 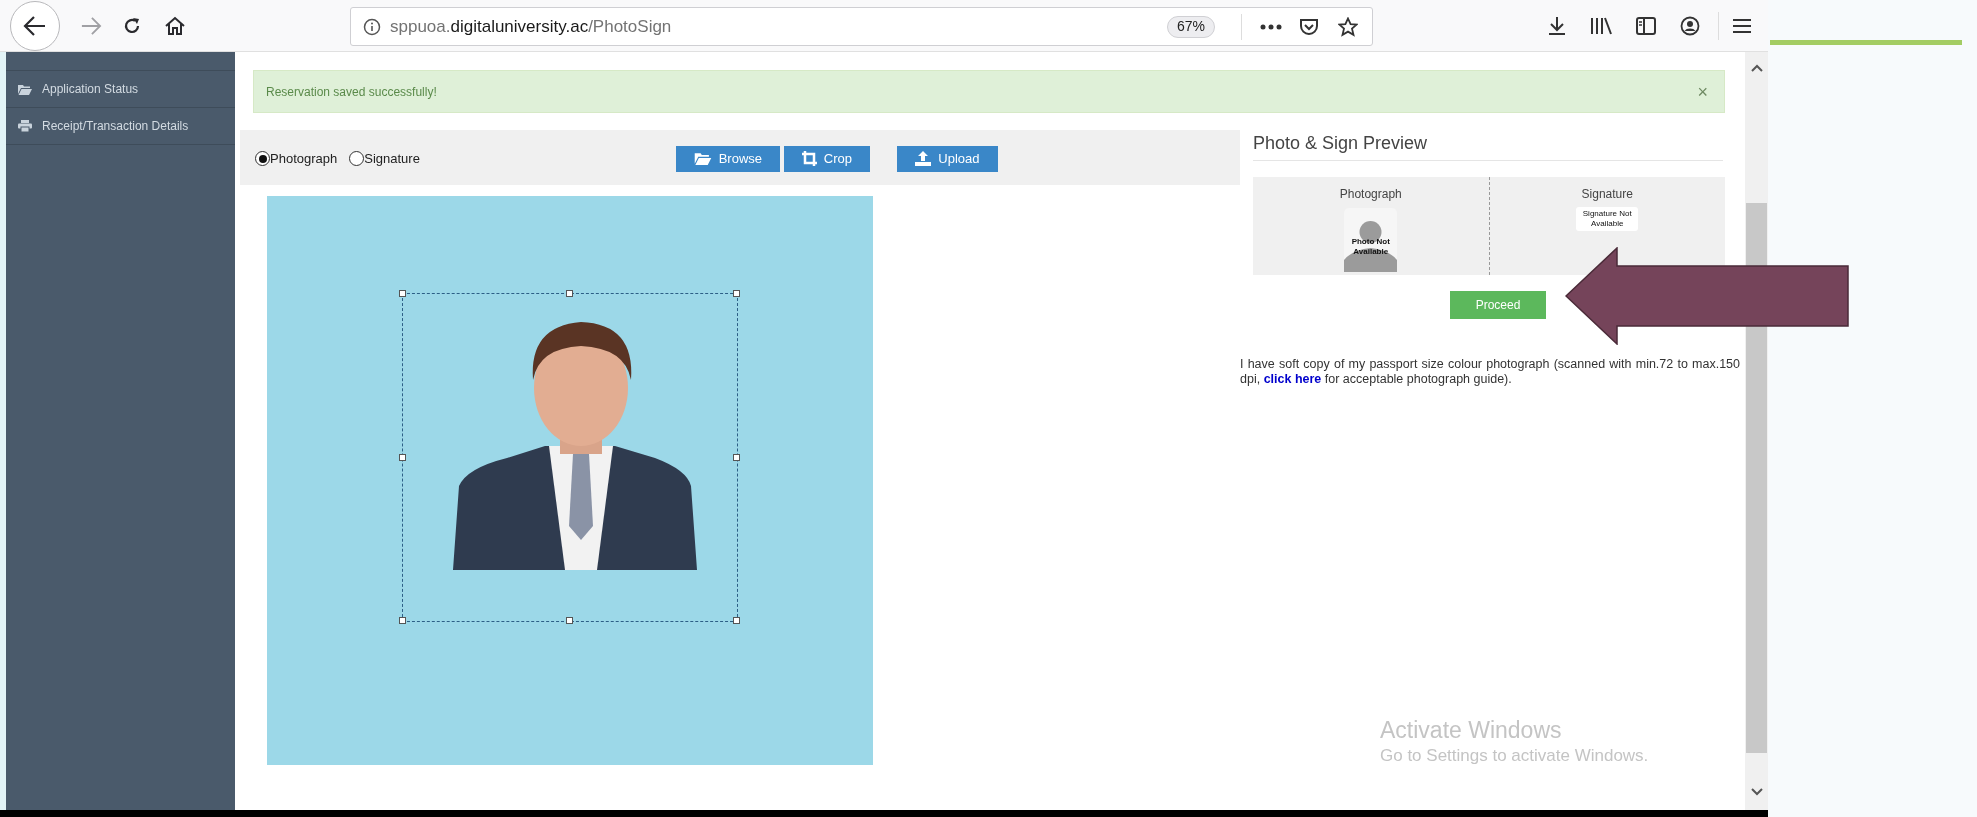 I want to click on toolbar-button: Crop, so click(x=826, y=158).